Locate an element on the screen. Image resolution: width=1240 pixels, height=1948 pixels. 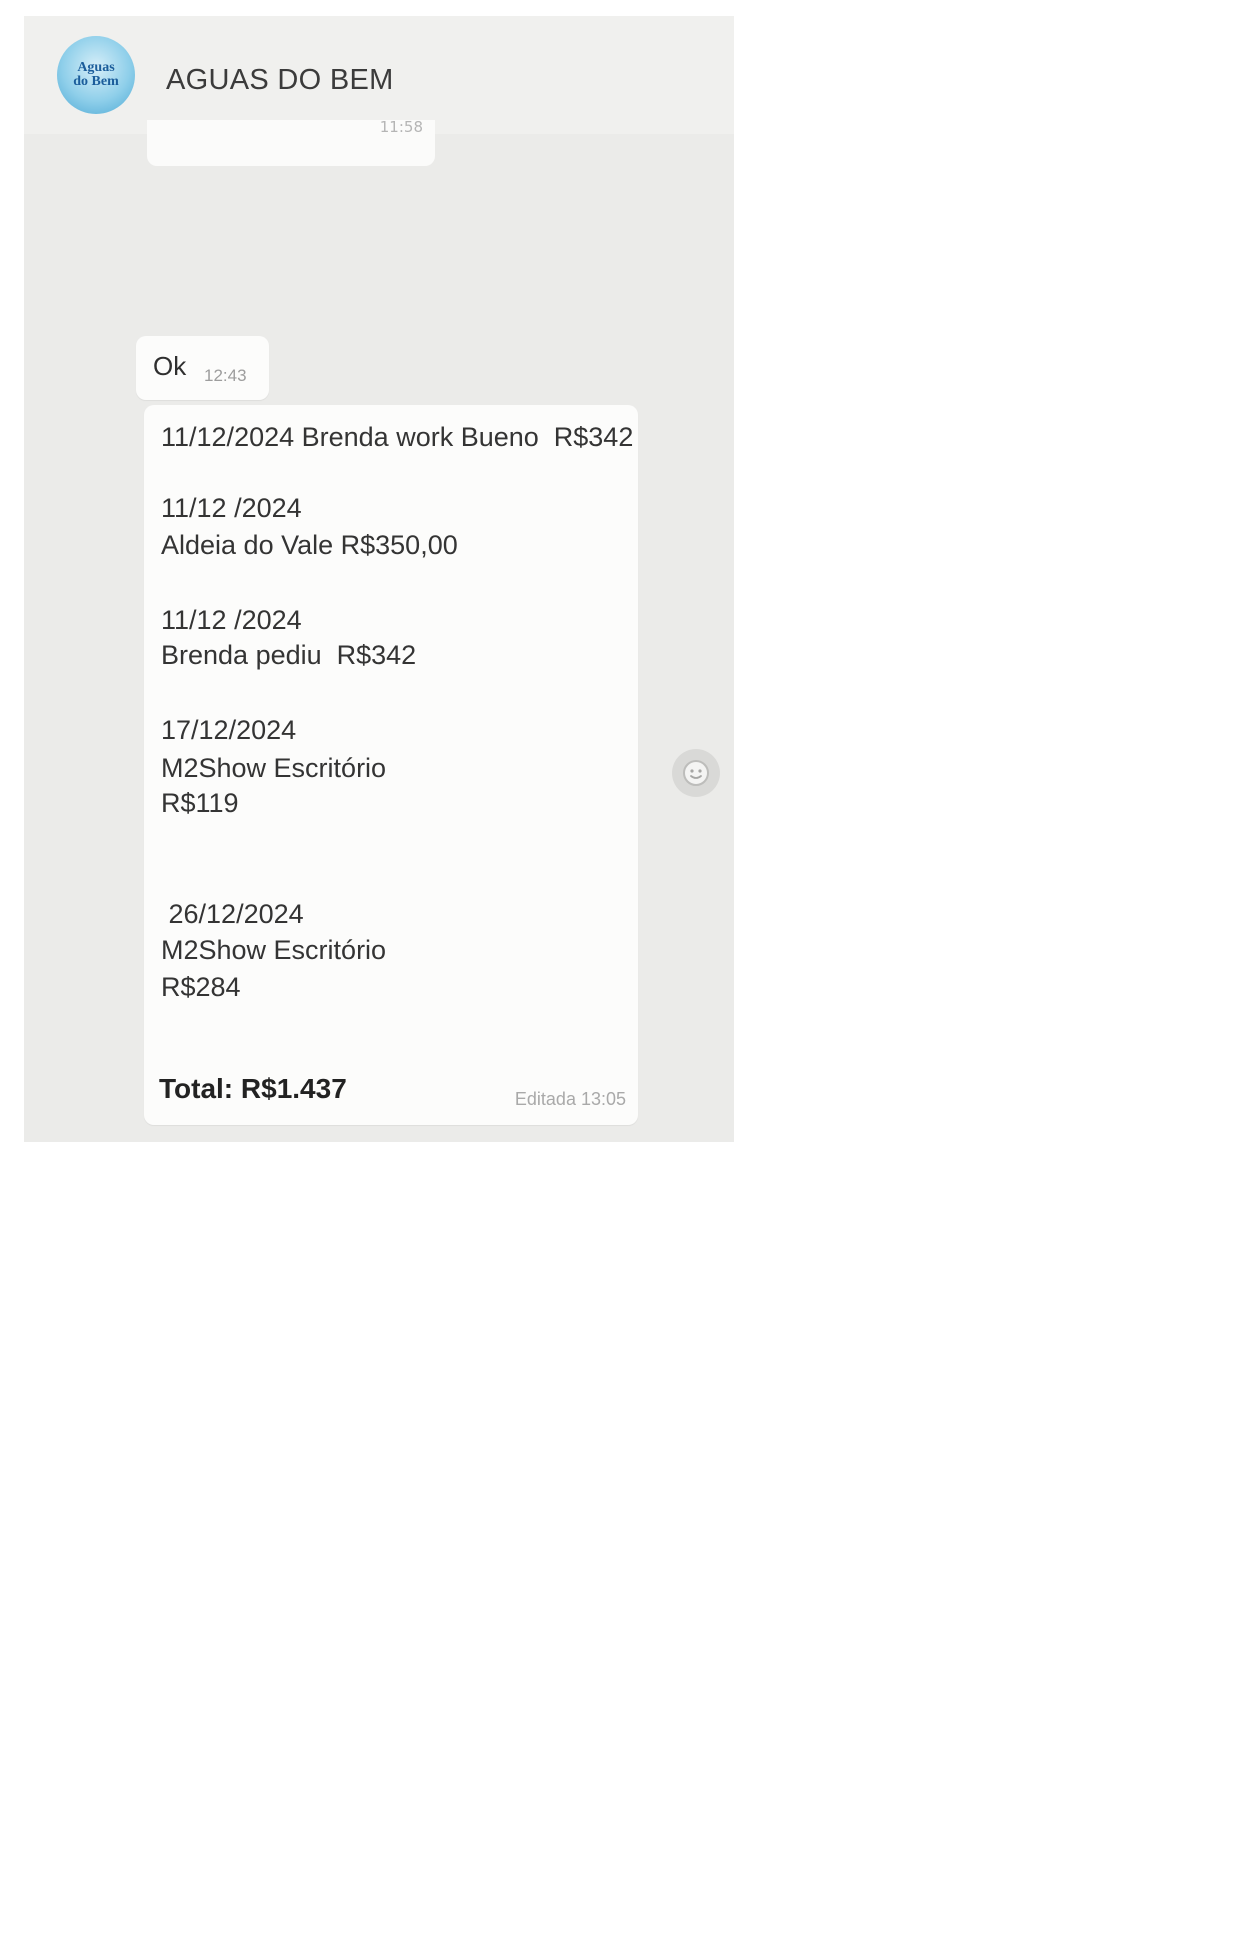
message-bubble-ok: Ok 12:43 is located at coordinates (202, 368).